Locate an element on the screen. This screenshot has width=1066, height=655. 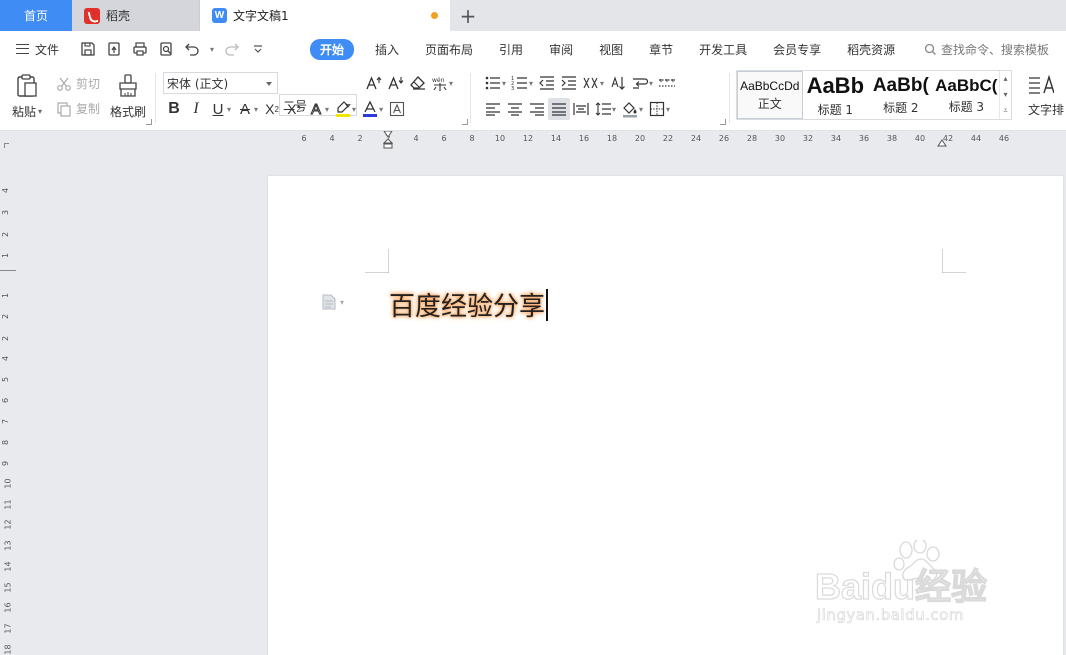
cut-button: 剪切 is located at coordinates (78, 83).